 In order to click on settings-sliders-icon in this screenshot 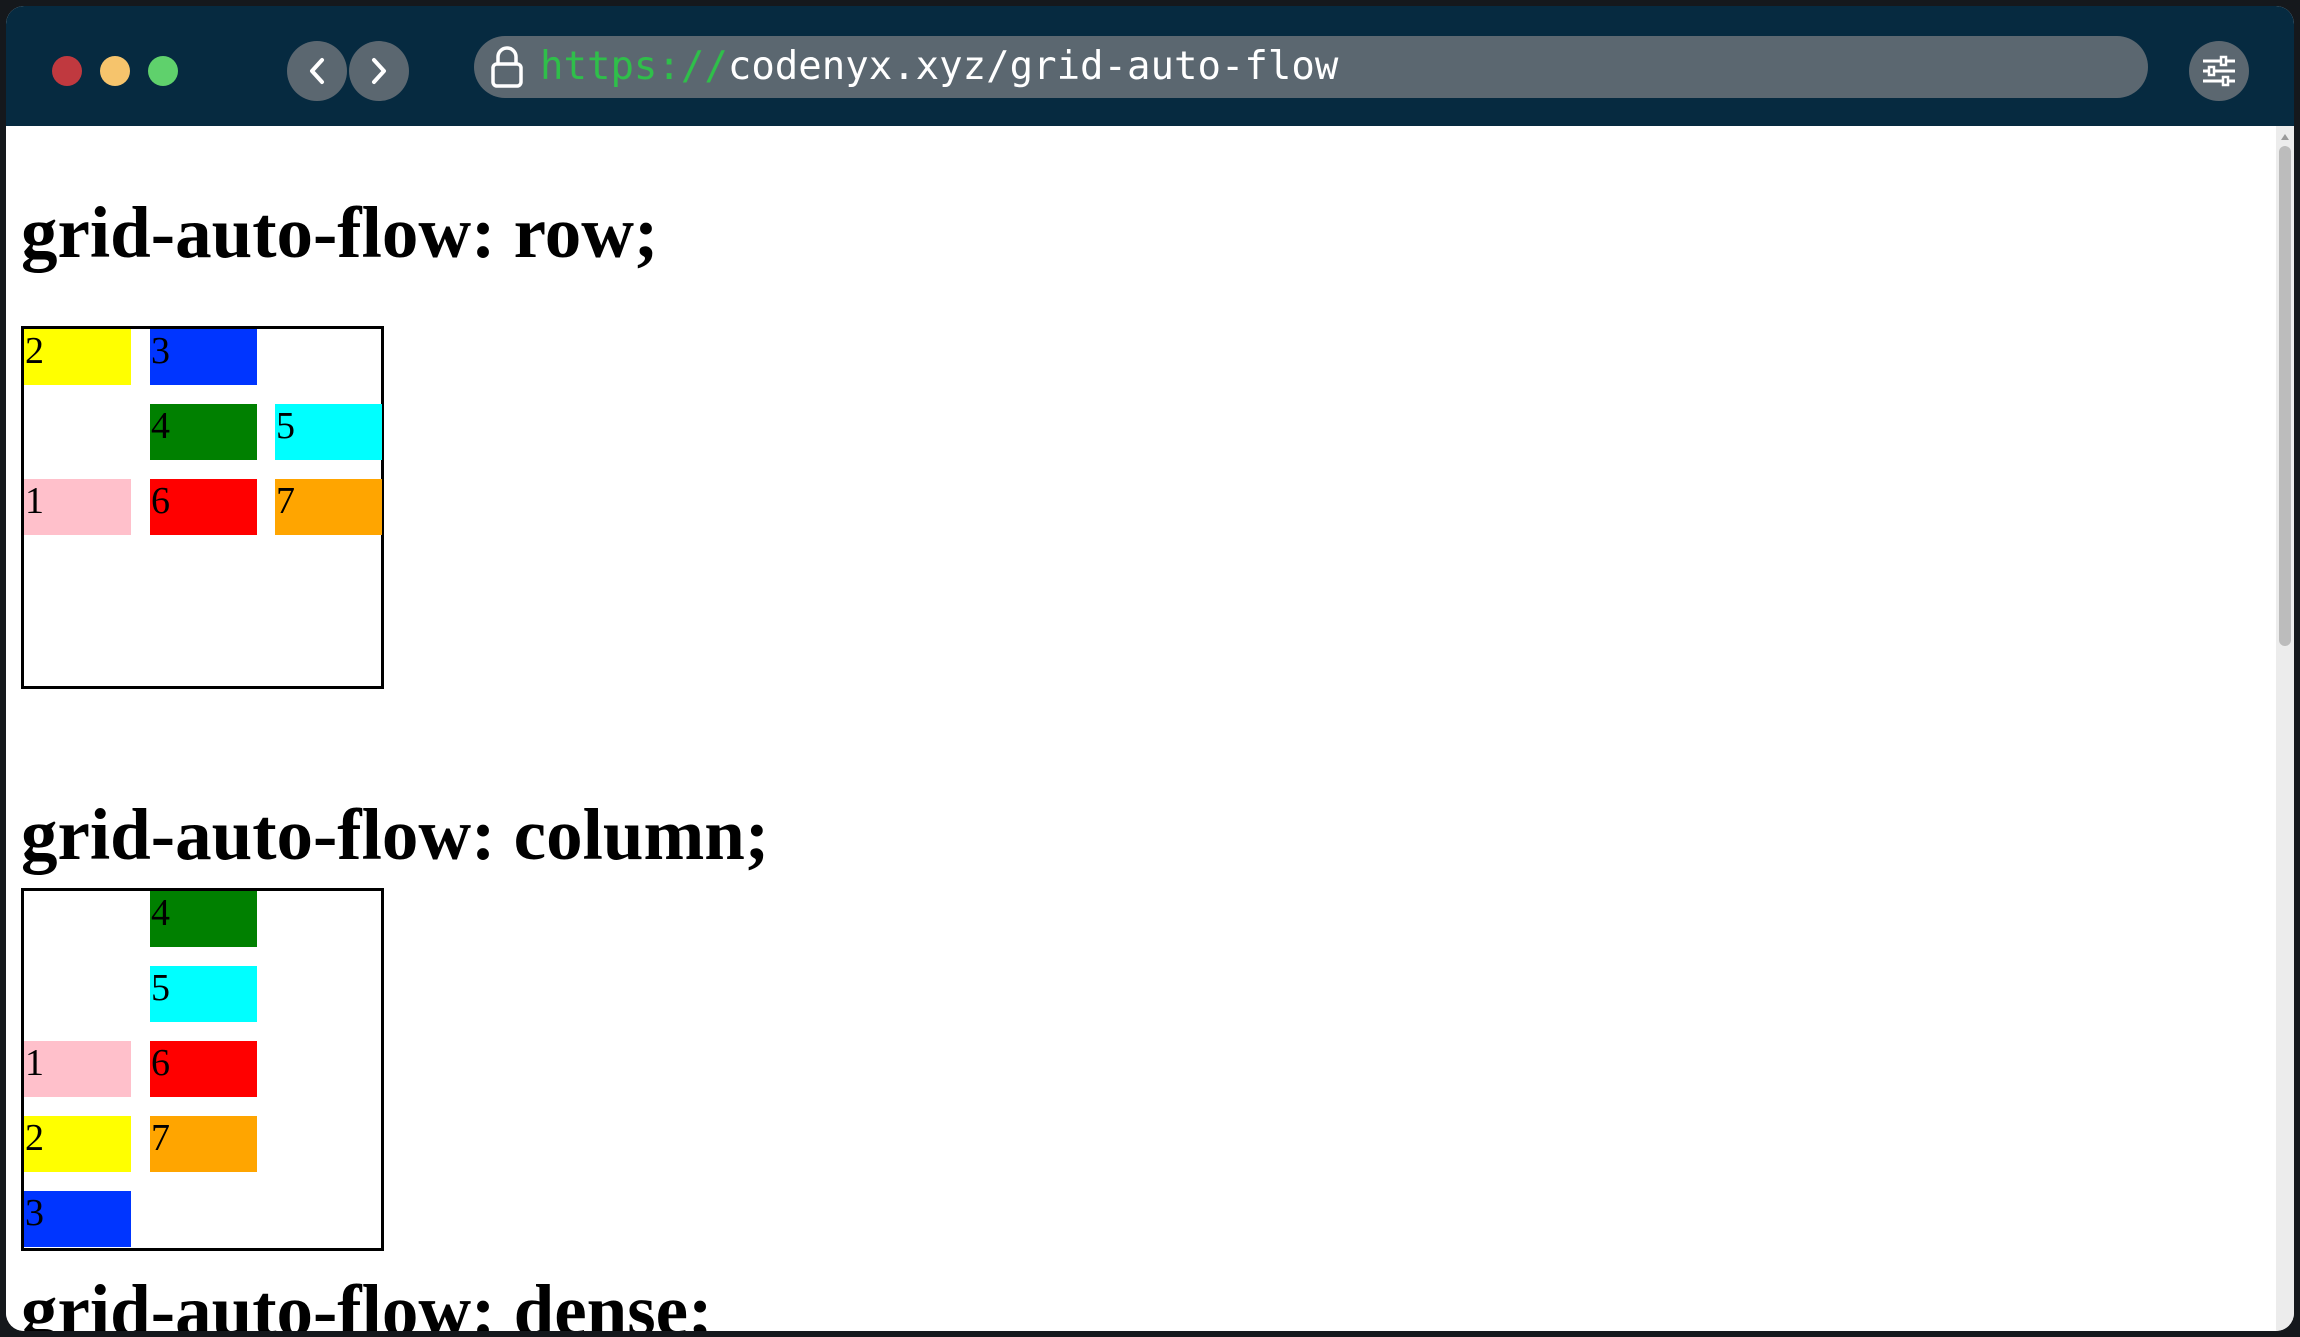, I will do `click(2219, 71)`.